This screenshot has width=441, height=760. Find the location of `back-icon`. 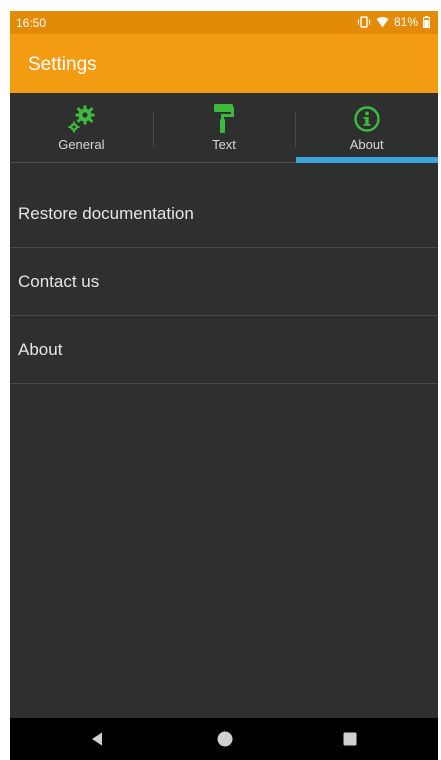

back-icon is located at coordinates (97, 741).